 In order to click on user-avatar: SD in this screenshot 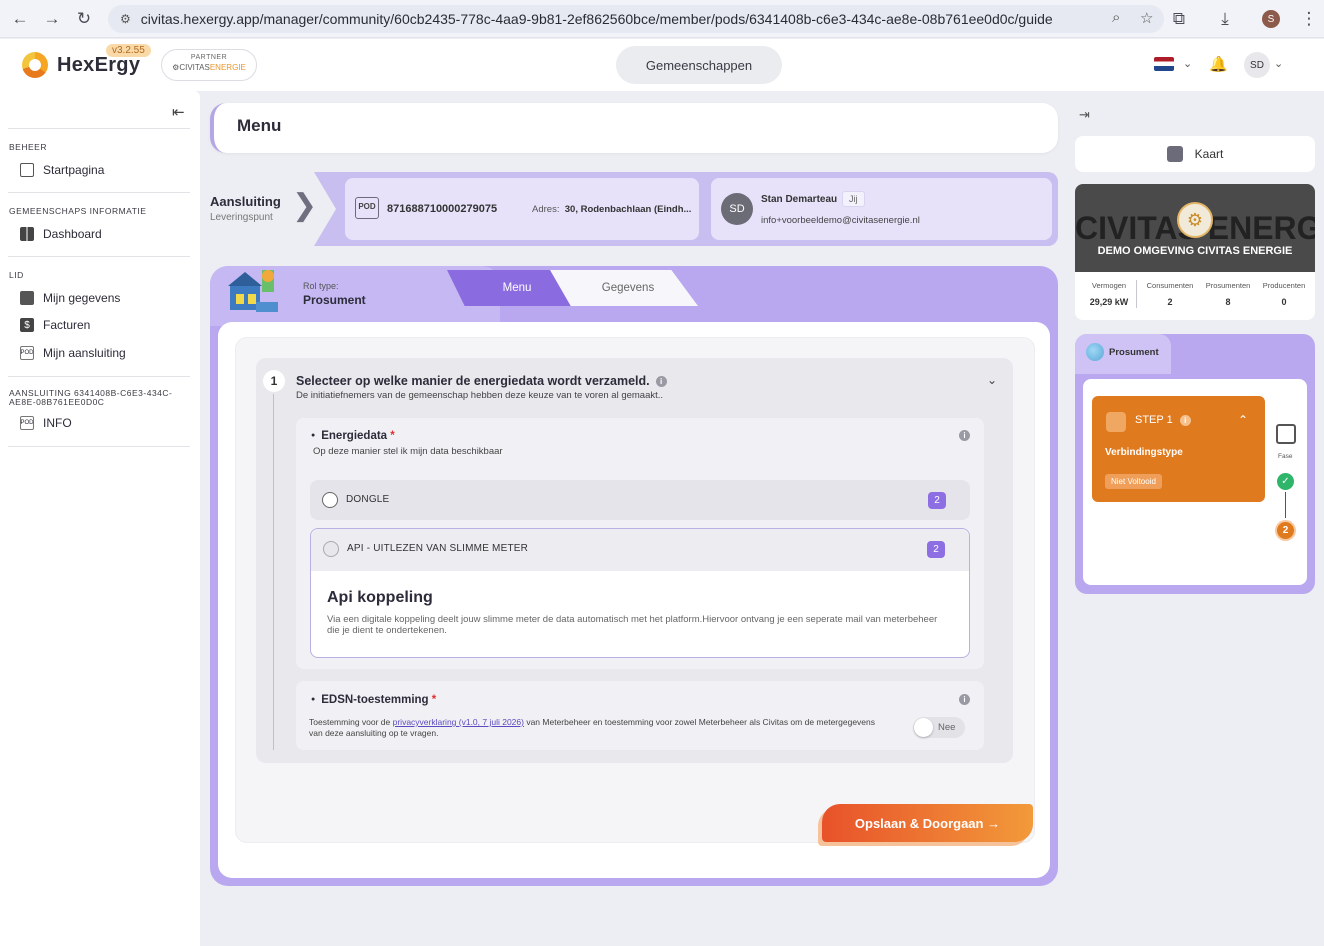, I will do `click(1257, 65)`.